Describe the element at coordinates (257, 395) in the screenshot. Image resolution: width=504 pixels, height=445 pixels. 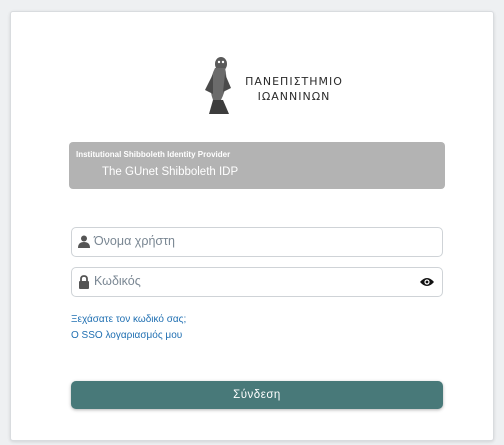
I see `login-button: Σύνδεση` at that location.